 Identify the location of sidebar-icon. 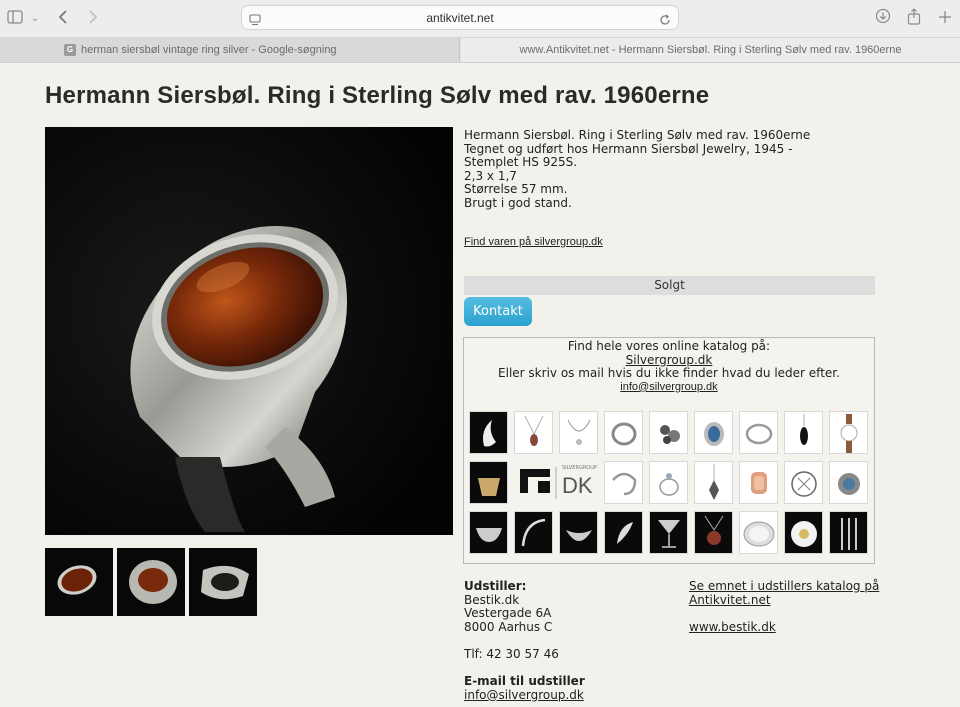
(15, 19).